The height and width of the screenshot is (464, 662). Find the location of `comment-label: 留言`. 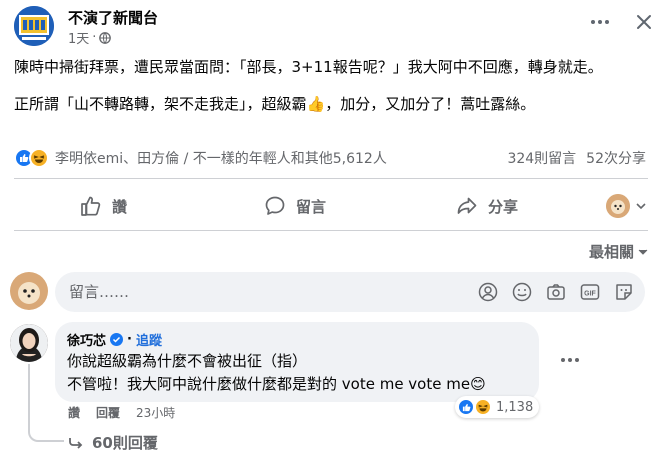

comment-label: 留言 is located at coordinates (311, 206).